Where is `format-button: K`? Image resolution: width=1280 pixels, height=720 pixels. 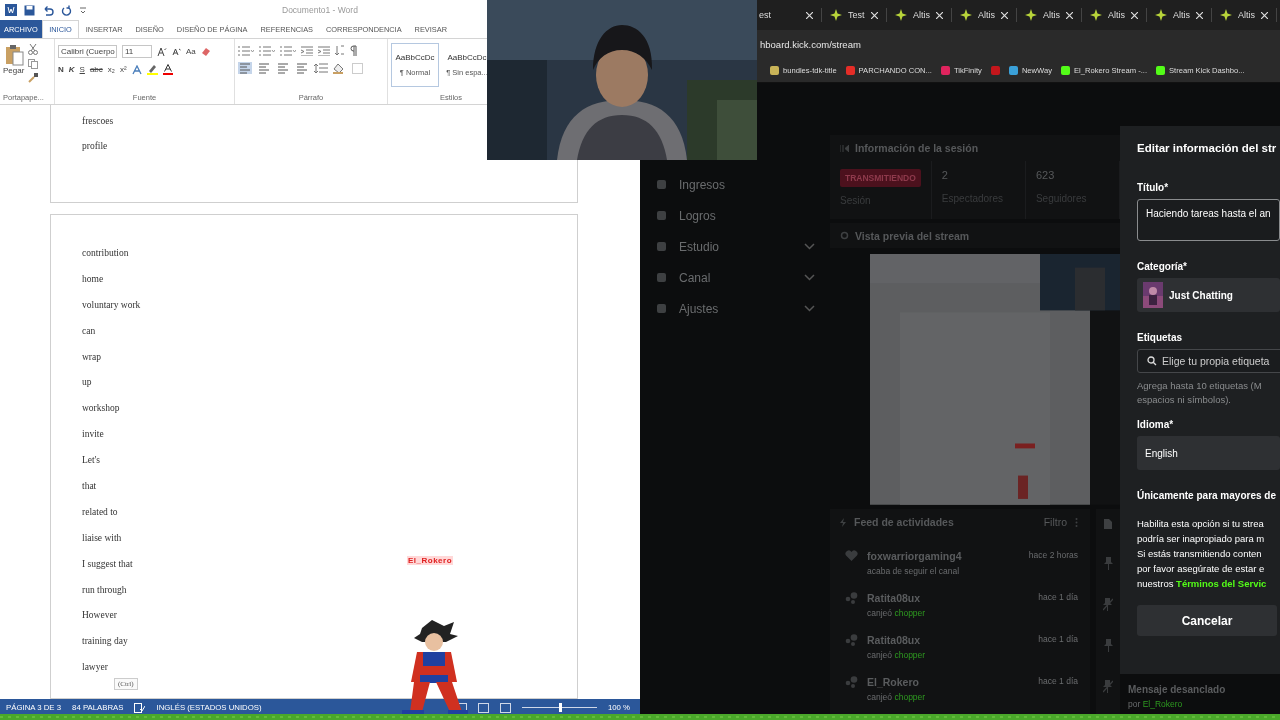
format-button: K is located at coordinates (71, 69).